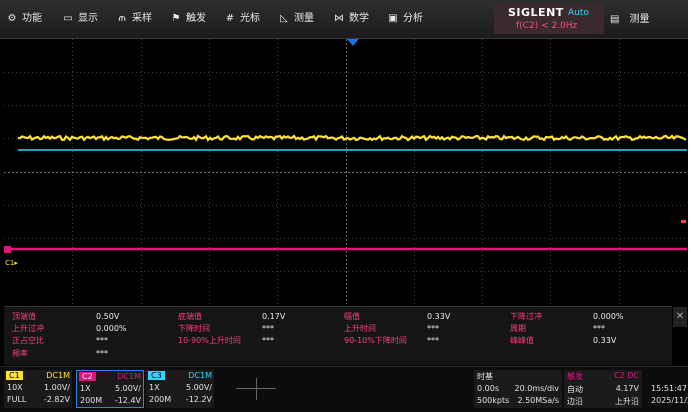  I want to click on channel-3-bandwidth: 200M, so click(160, 399).